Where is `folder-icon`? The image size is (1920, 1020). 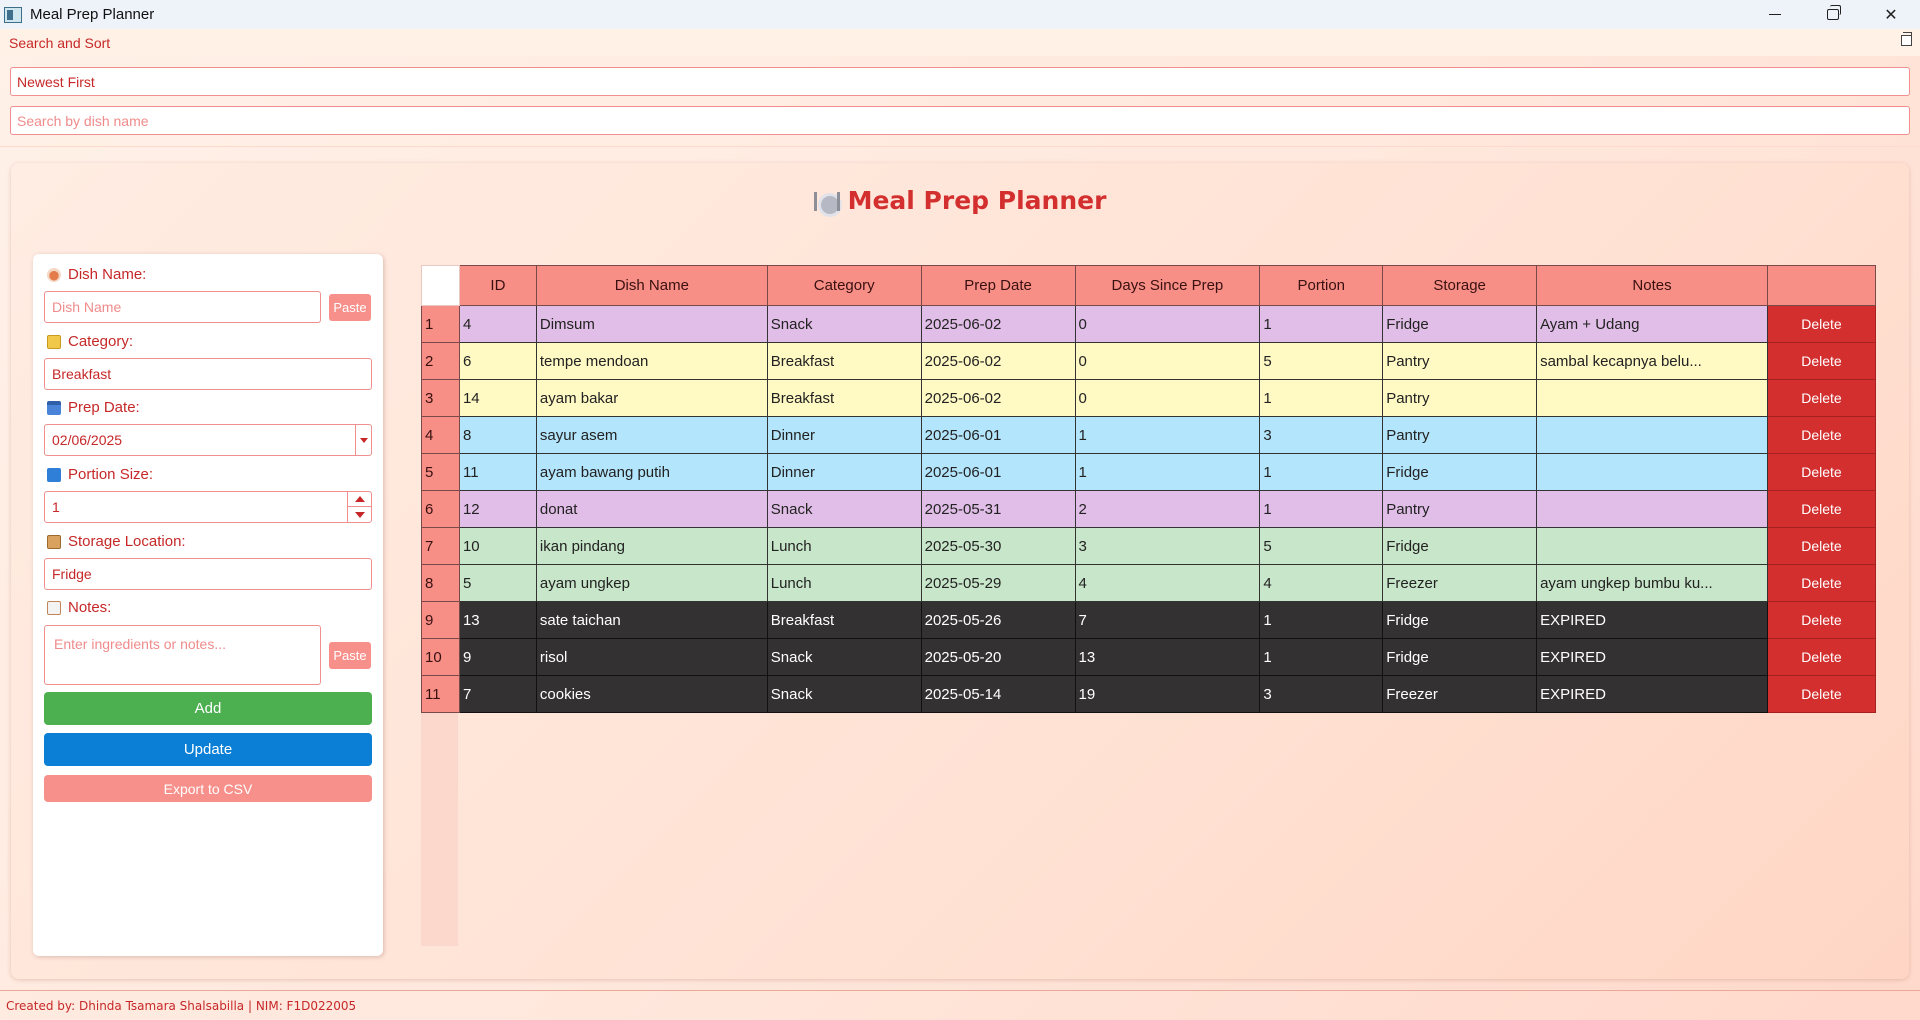
folder-icon is located at coordinates (54, 341).